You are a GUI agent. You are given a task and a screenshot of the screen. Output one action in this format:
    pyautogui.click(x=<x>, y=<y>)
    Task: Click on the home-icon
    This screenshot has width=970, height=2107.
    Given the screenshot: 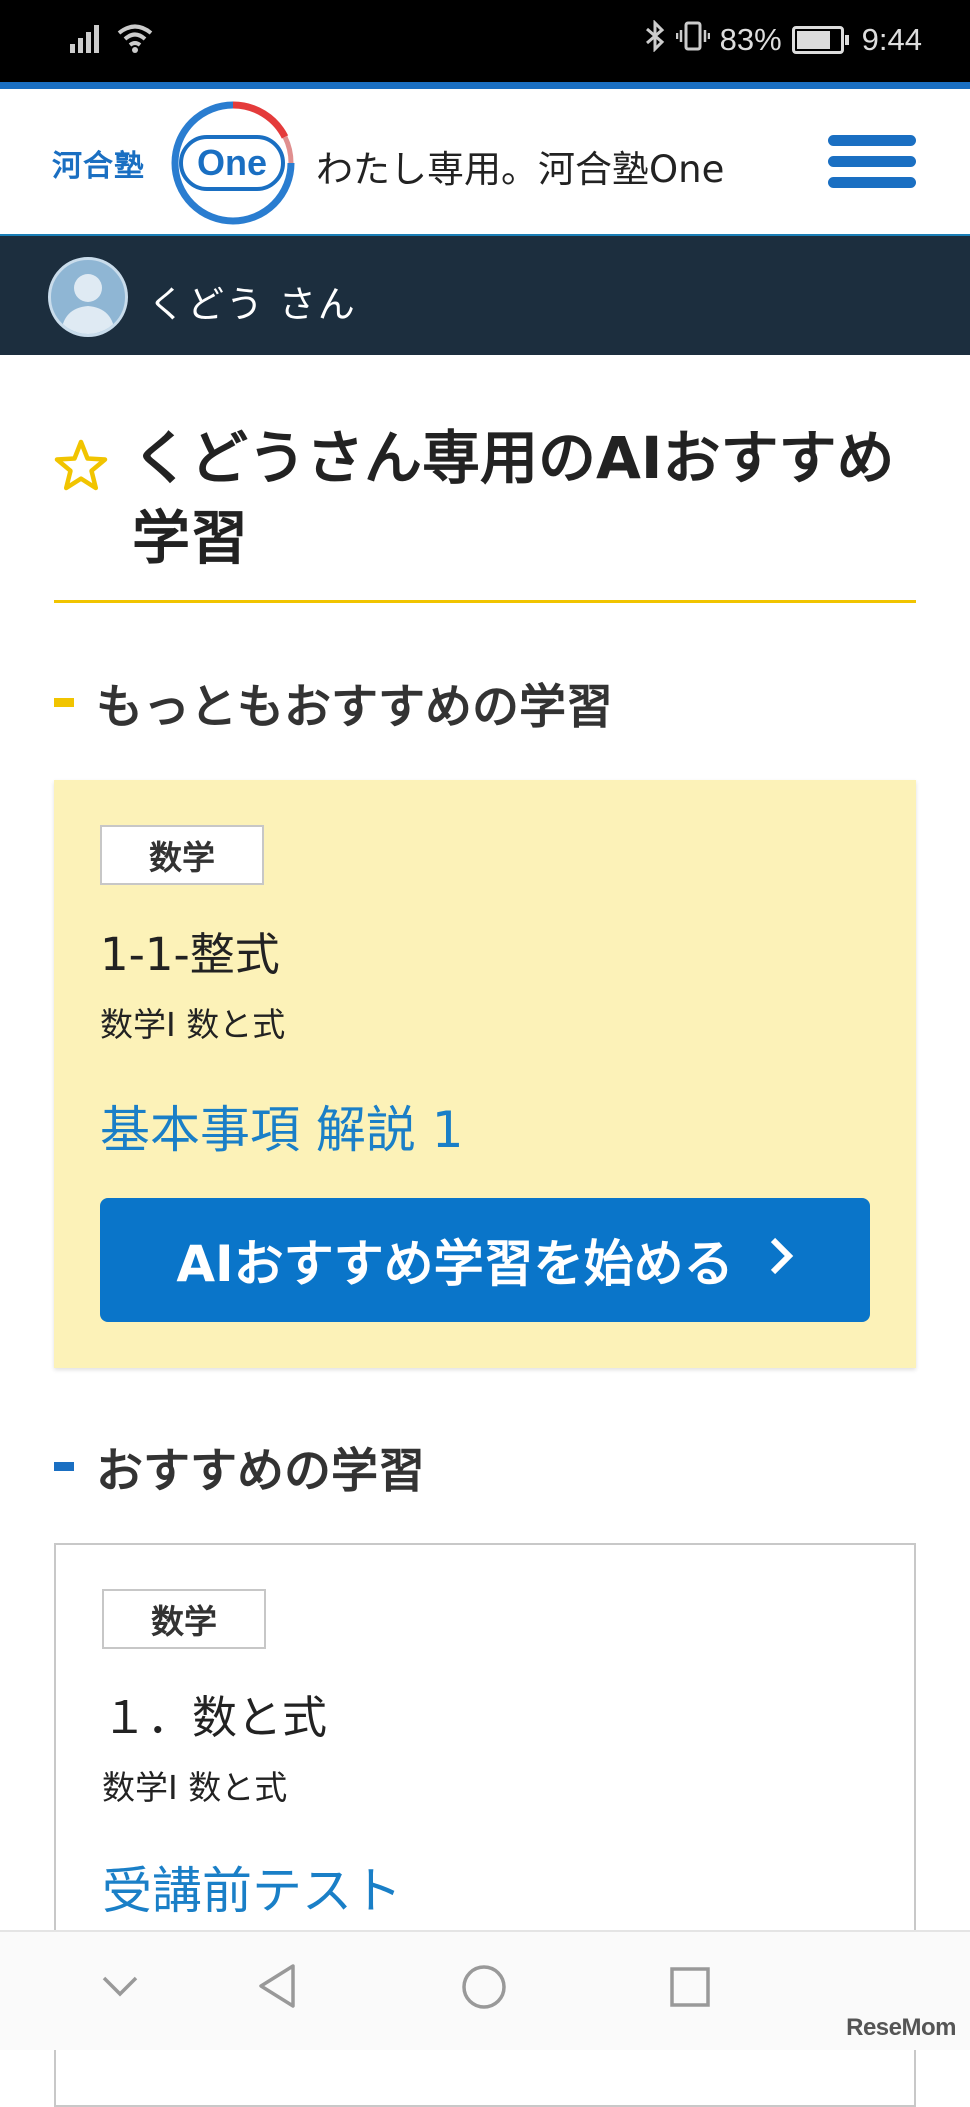 What is the action you would take?
    pyautogui.click(x=484, y=1989)
    